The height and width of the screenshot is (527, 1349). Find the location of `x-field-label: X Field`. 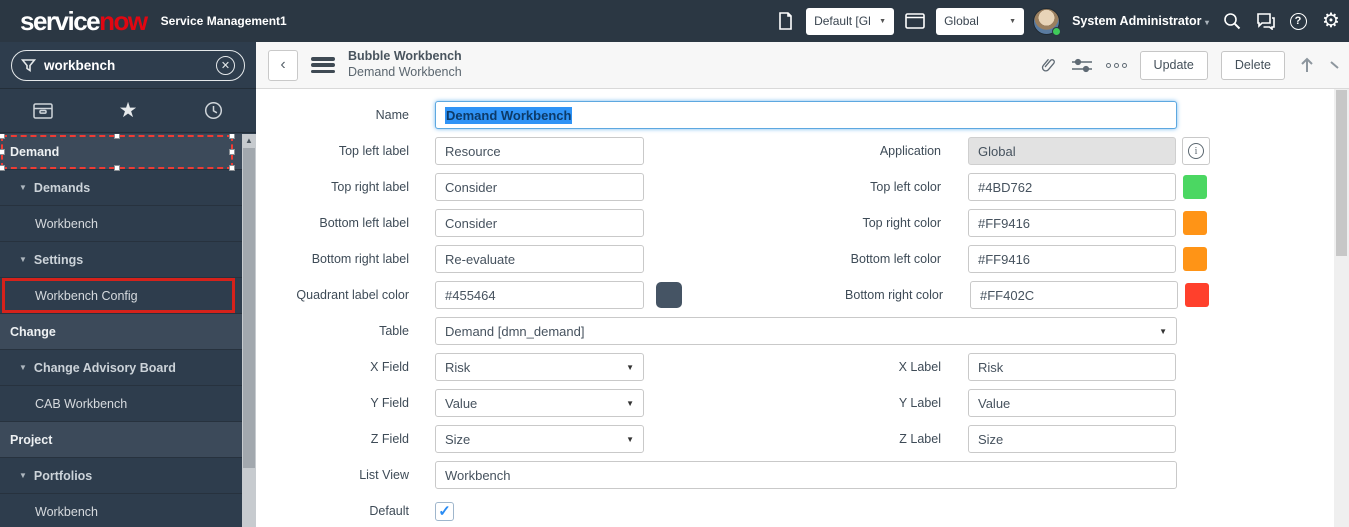

x-field-label: X Field is located at coordinates (389, 367).